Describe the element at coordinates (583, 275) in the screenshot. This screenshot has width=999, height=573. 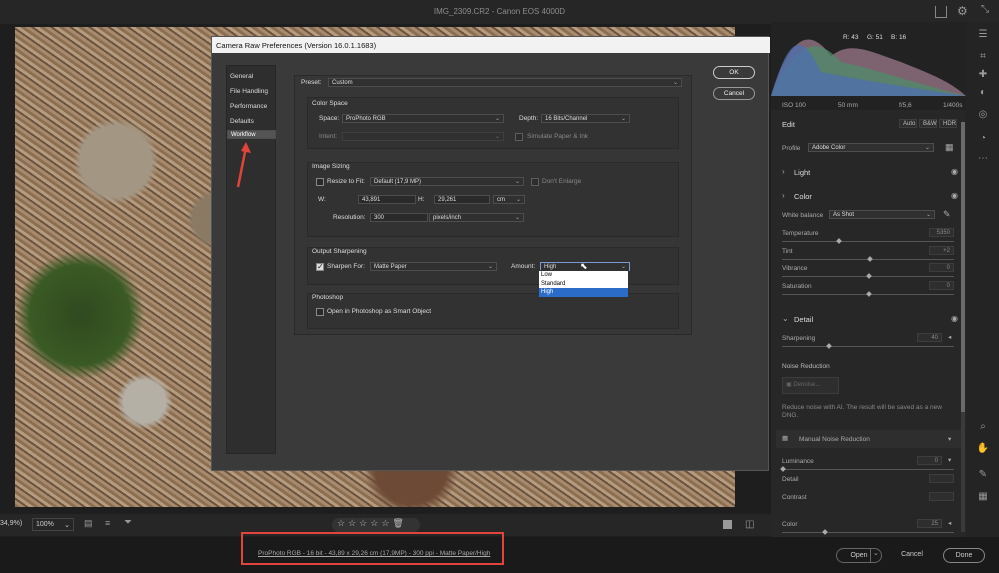
I see `dropdown-option-low: Low` at that location.